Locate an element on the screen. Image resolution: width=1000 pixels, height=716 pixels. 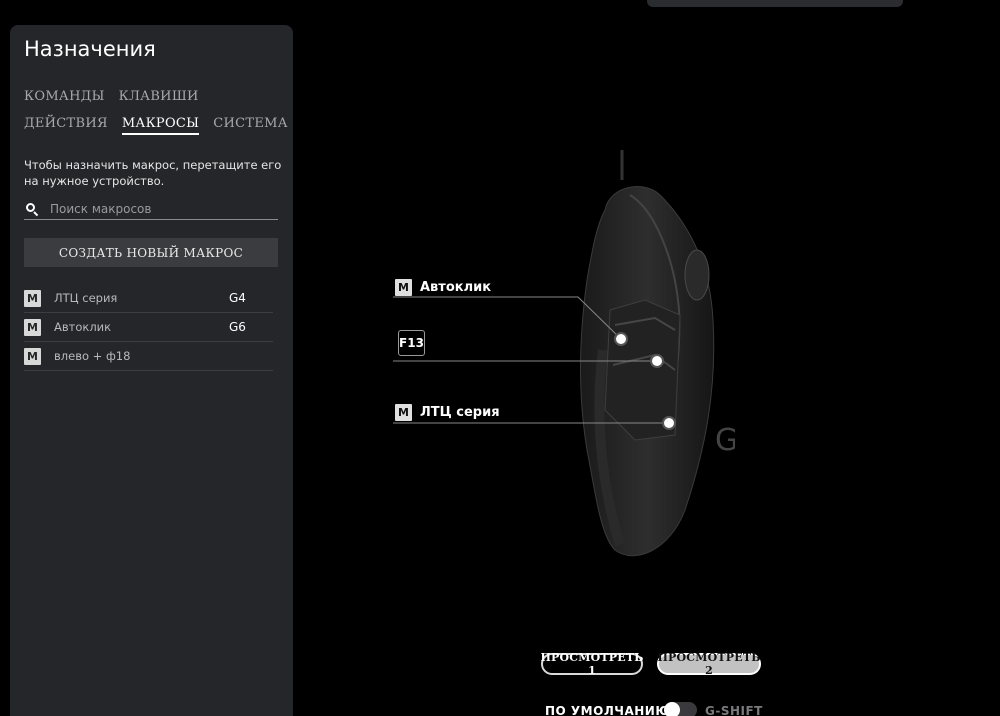
macro-name: влево + ф18 is located at coordinates (92, 356).